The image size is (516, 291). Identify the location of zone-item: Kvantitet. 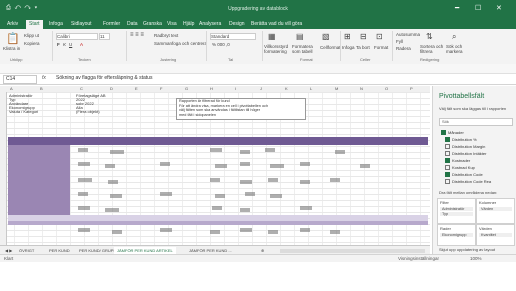
(495, 235).